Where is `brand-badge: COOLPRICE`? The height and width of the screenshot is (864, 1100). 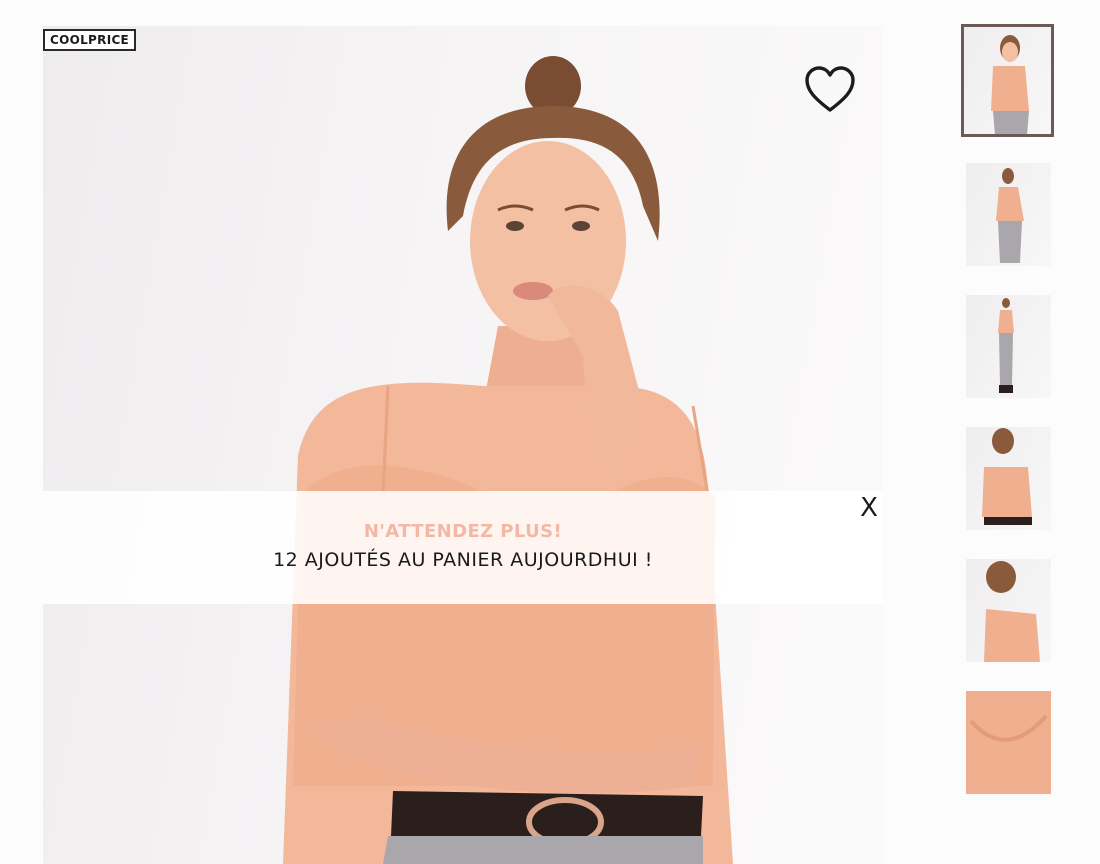
brand-badge: COOLPRICE is located at coordinates (90, 40).